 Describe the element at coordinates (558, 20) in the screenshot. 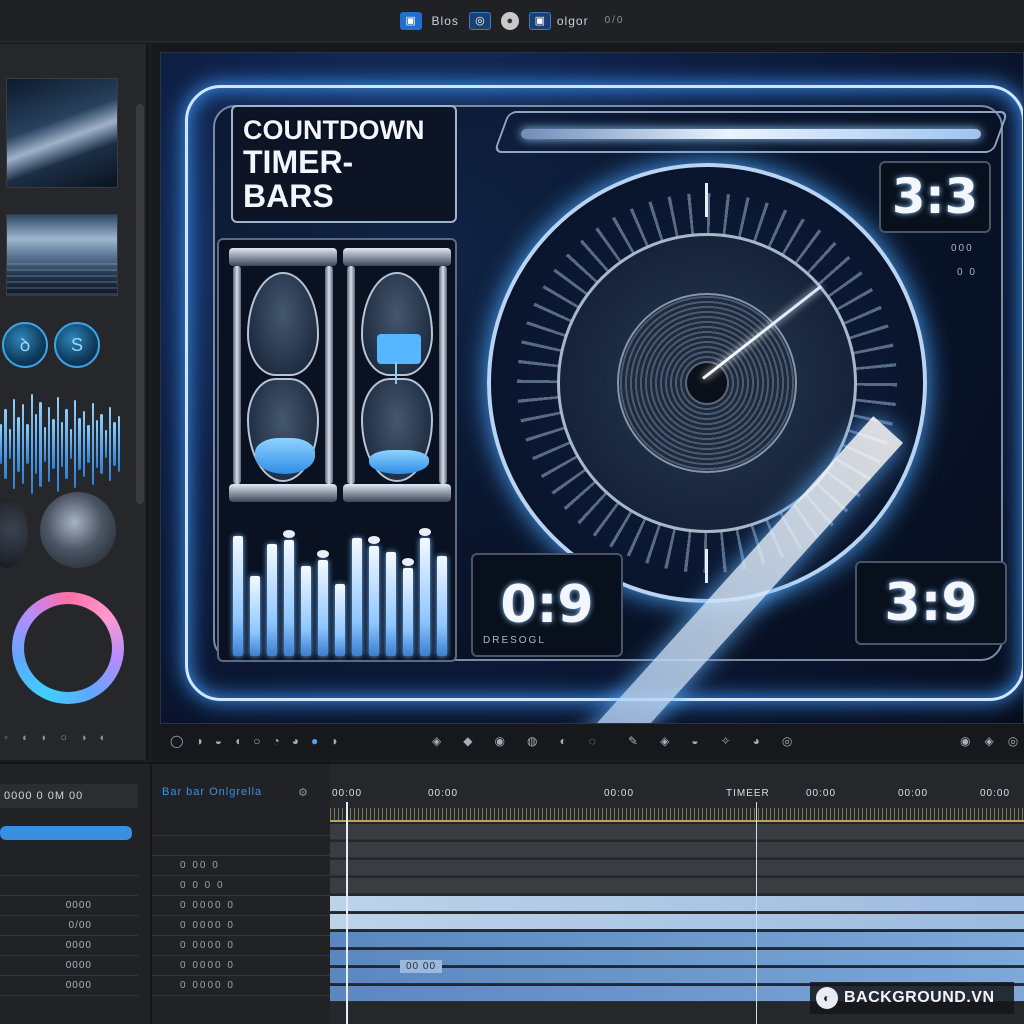

I see `toolbar-item: ▣ olgor` at that location.